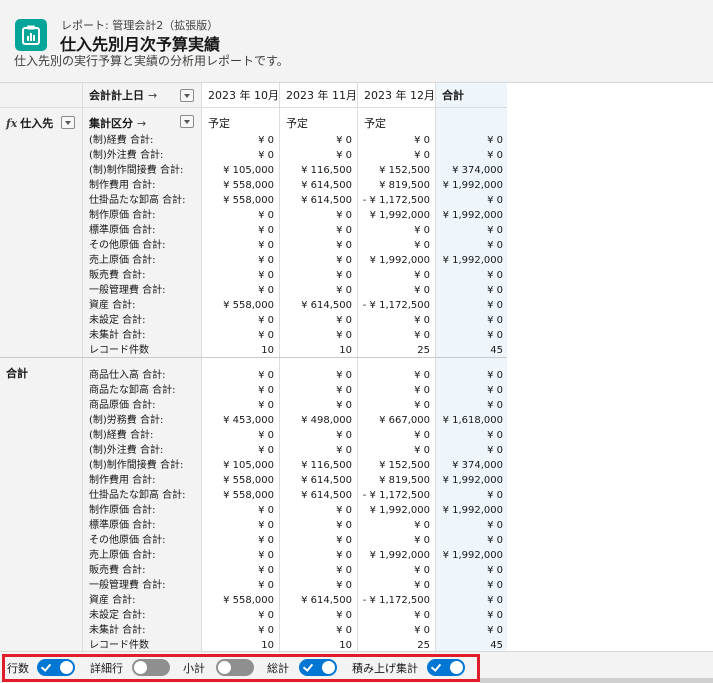  Describe the element at coordinates (477, 170) in the screenshot. I see `total-cell: ¥ 374,000` at that location.